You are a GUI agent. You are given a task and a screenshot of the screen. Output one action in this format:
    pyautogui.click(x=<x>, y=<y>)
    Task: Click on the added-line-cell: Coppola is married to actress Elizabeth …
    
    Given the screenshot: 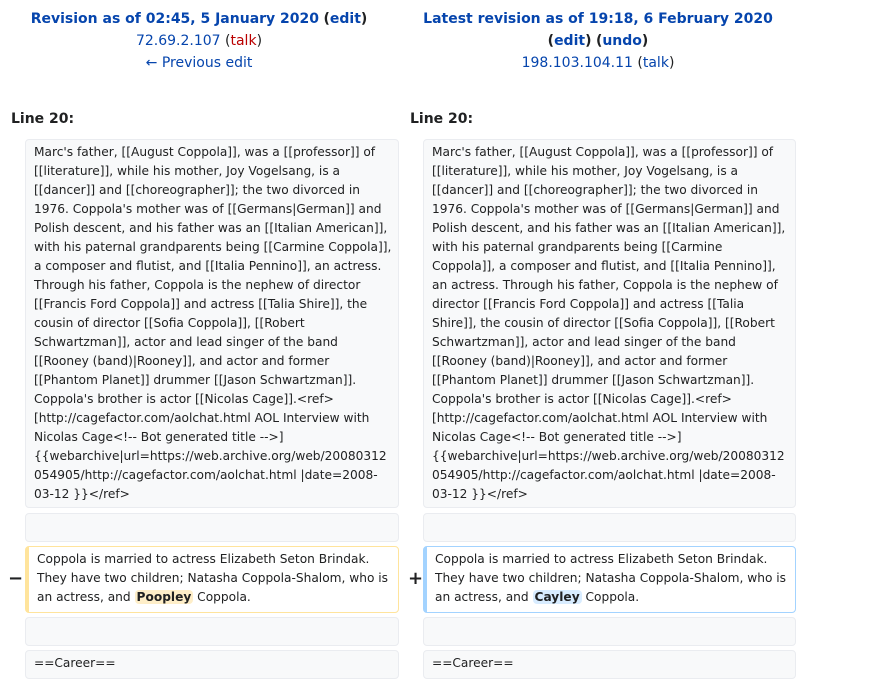 What is the action you would take?
    pyautogui.click(x=609, y=579)
    